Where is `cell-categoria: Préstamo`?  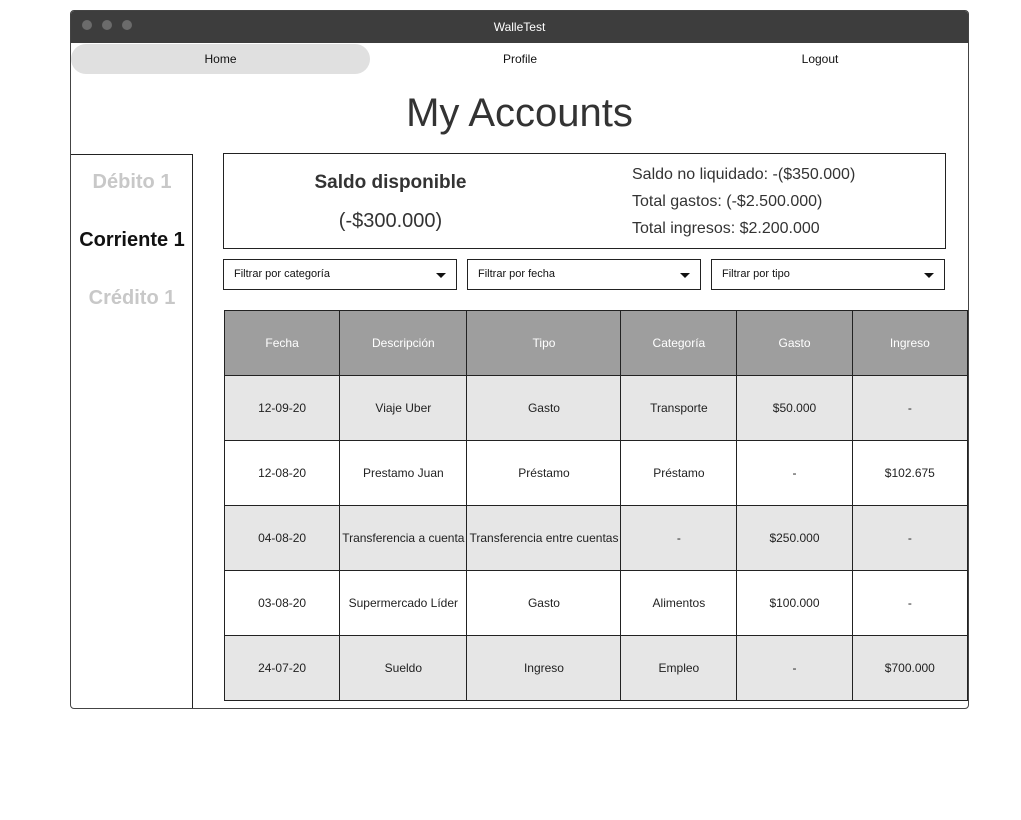 cell-categoria: Préstamo is located at coordinates (679, 473).